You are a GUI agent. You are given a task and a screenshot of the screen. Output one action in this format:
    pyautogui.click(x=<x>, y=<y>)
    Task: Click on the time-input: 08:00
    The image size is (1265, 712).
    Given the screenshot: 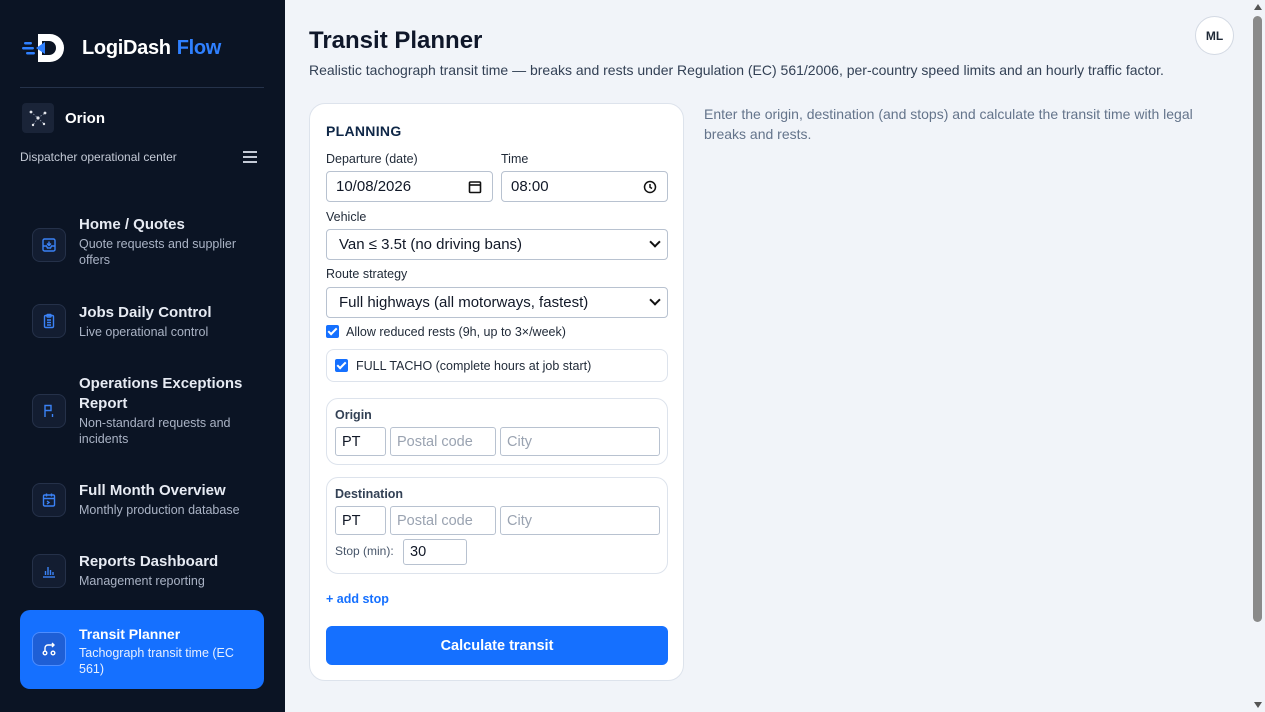 What is the action you would take?
    pyautogui.click(x=584, y=186)
    